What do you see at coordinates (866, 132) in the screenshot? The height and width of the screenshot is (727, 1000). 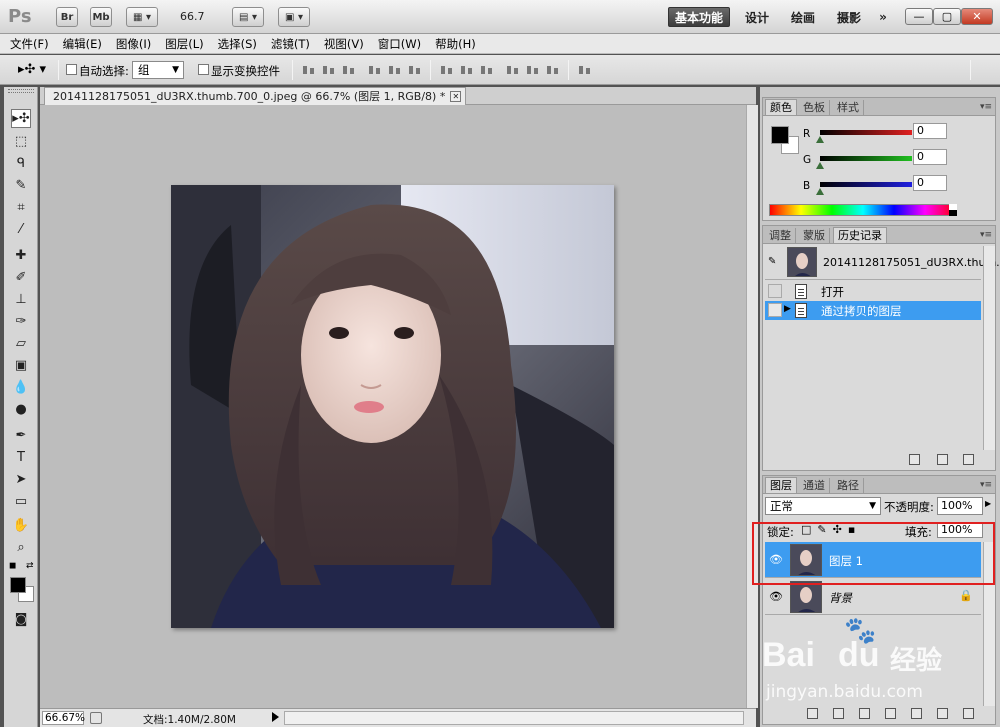 I see `red-slider` at bounding box center [866, 132].